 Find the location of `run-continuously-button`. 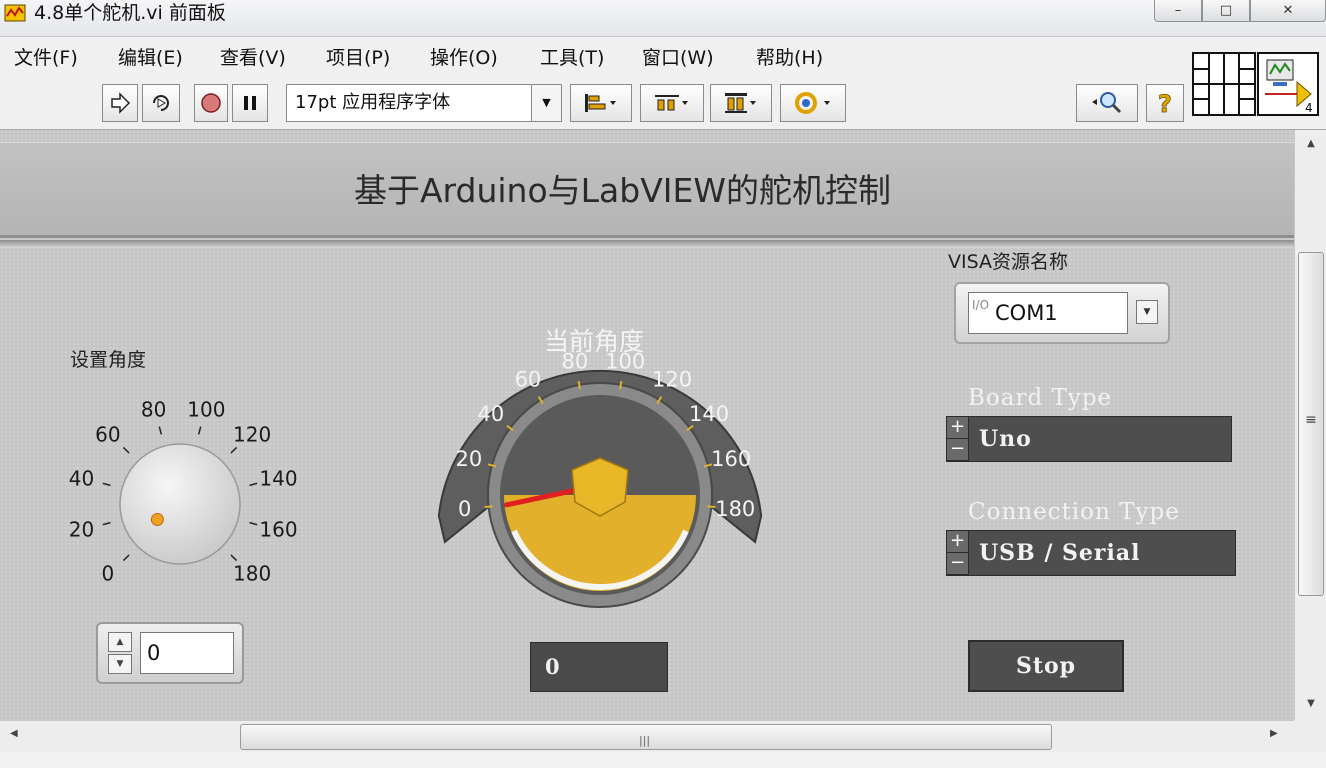

run-continuously-button is located at coordinates (161, 103).